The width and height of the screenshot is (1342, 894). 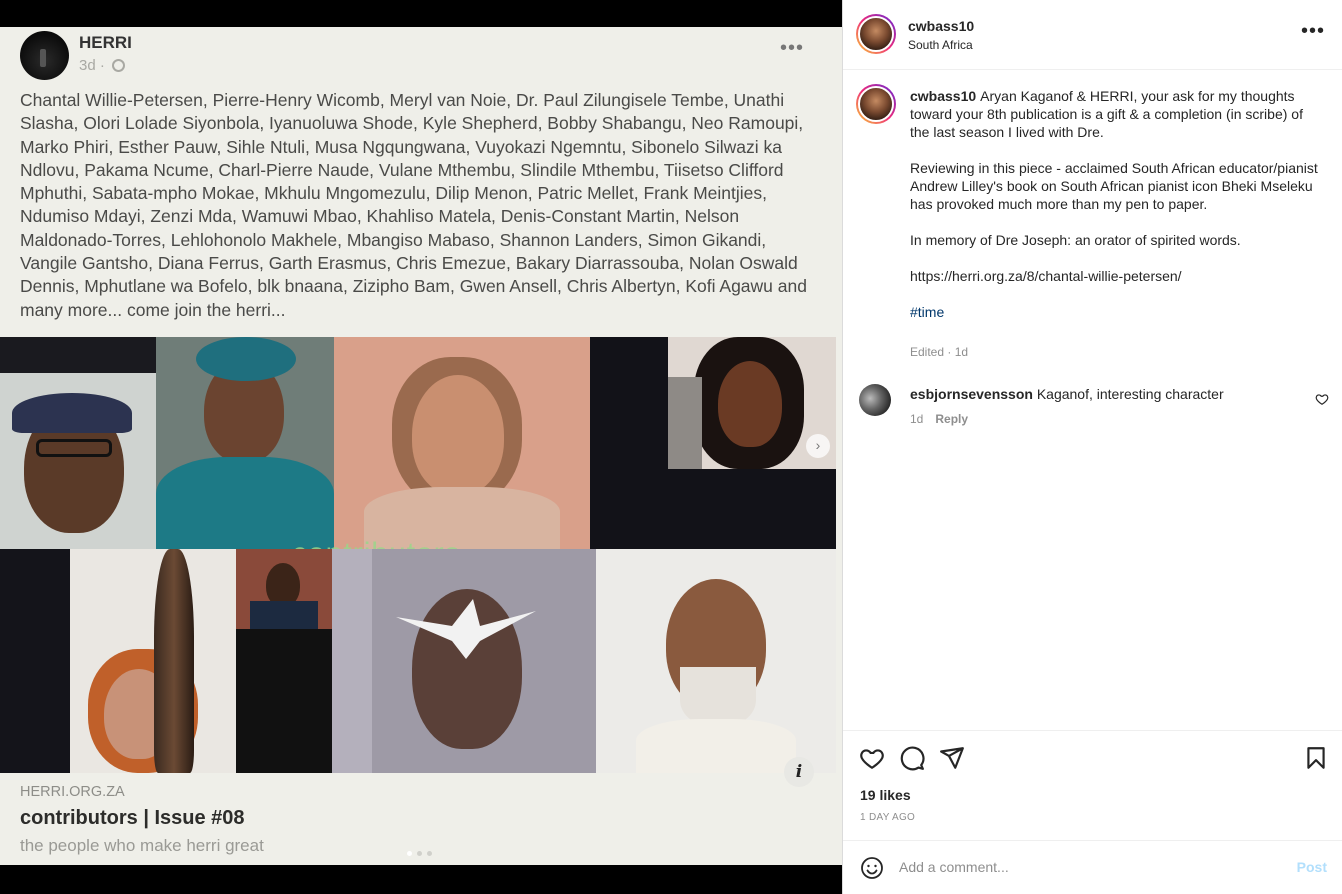 I want to click on link-title: contributors | Issue #08, so click(x=132, y=818).